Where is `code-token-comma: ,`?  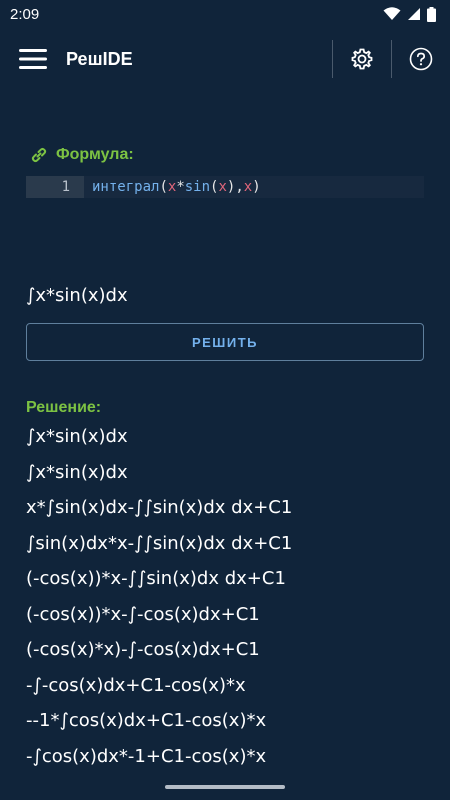 code-token-comma: , is located at coordinates (239, 187).